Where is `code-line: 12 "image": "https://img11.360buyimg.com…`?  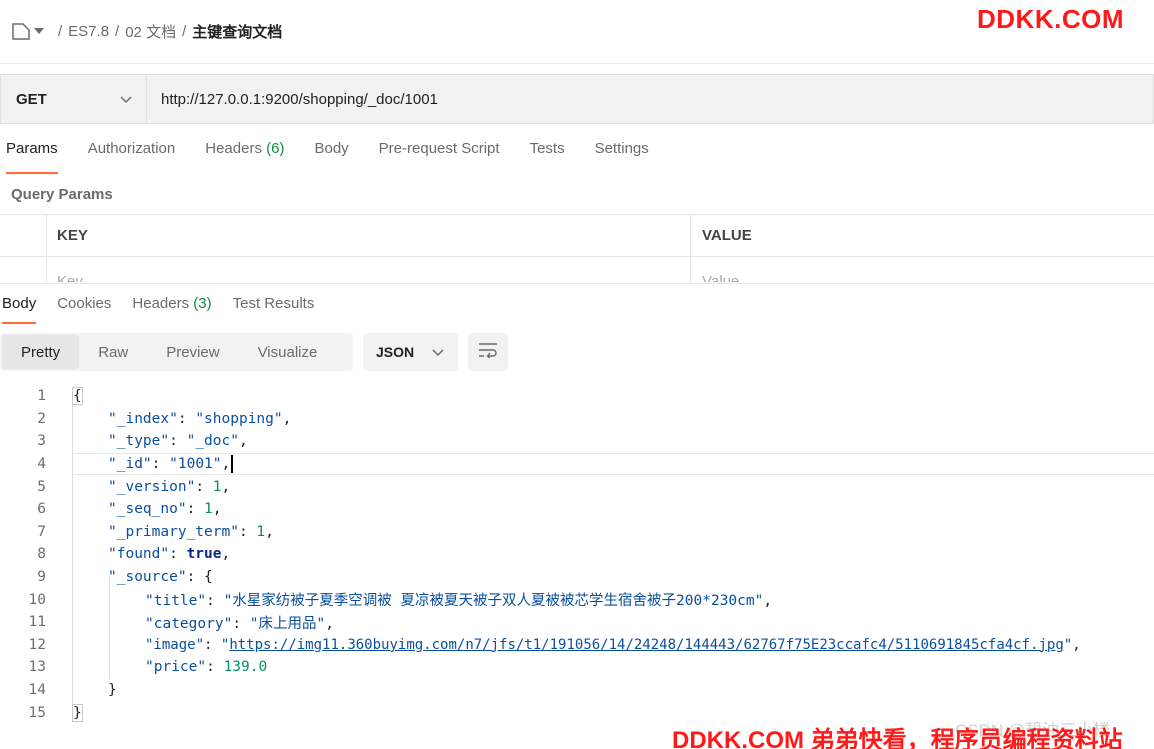 code-line: 12 "image": "https://img11.360buyimg.com… is located at coordinates (577, 645).